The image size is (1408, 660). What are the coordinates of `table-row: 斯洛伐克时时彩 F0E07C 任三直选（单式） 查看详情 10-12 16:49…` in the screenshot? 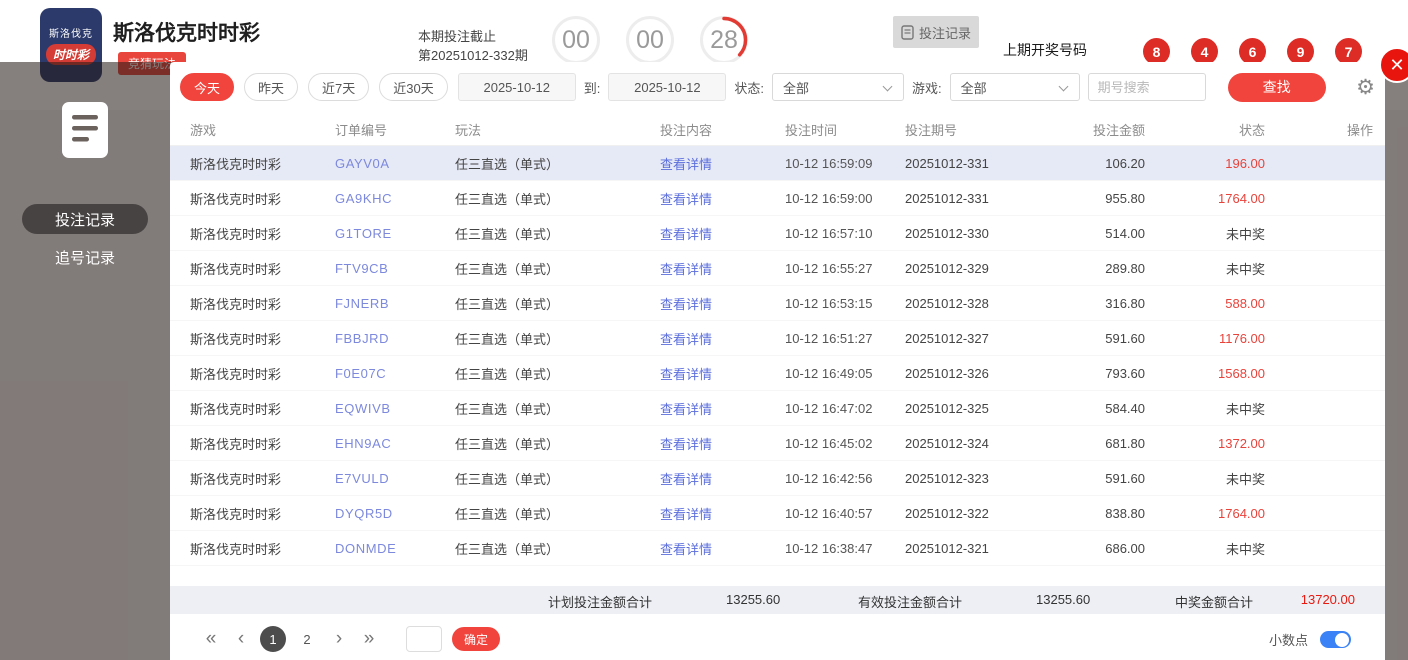 It's located at (777, 373).